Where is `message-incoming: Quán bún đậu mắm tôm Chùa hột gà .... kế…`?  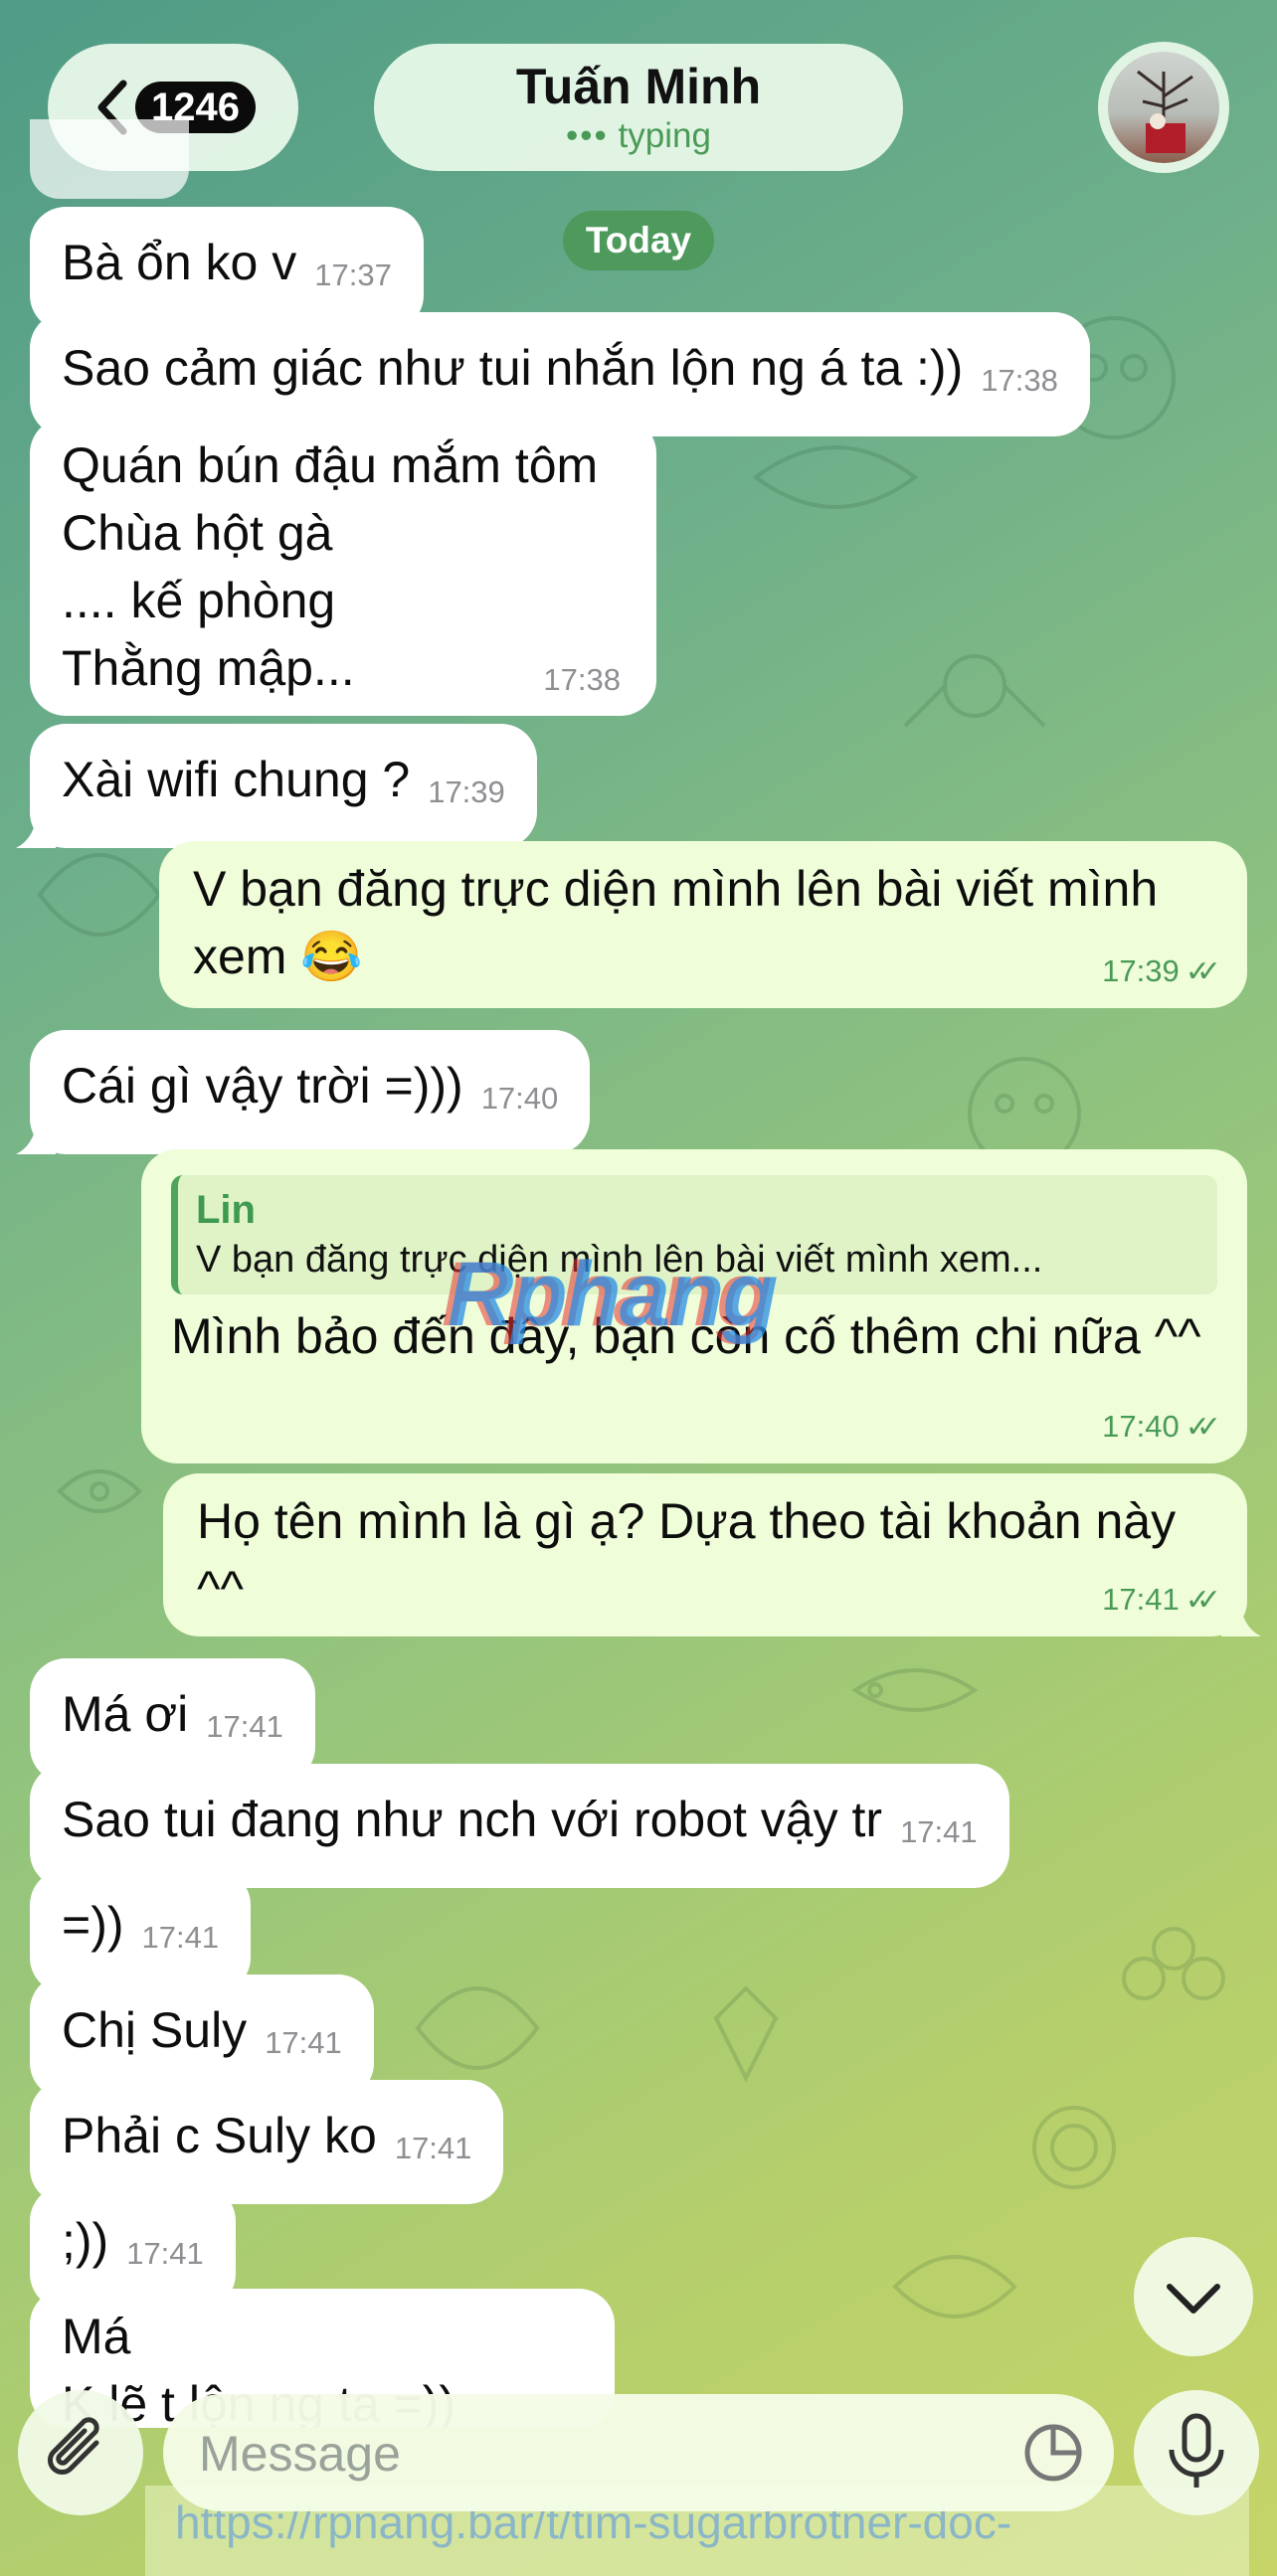
message-incoming: Quán bún đậu mắm tôm Chùa hột gà .... kế… is located at coordinates (343, 567).